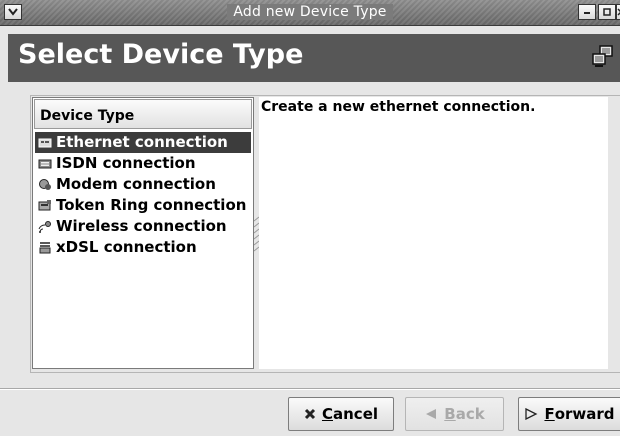 This screenshot has width=620, height=436. I want to click on list-item-isdn: ISDN connection, so click(143, 163).